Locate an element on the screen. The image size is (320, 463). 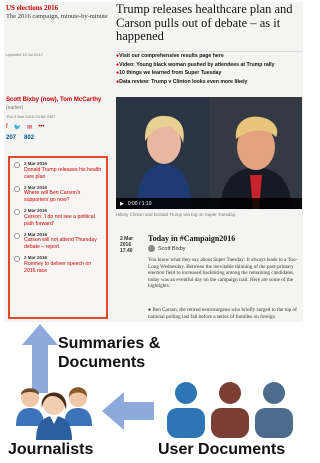
summaries-documents-label: Summaries & Documents is located at coordinates (109, 353).